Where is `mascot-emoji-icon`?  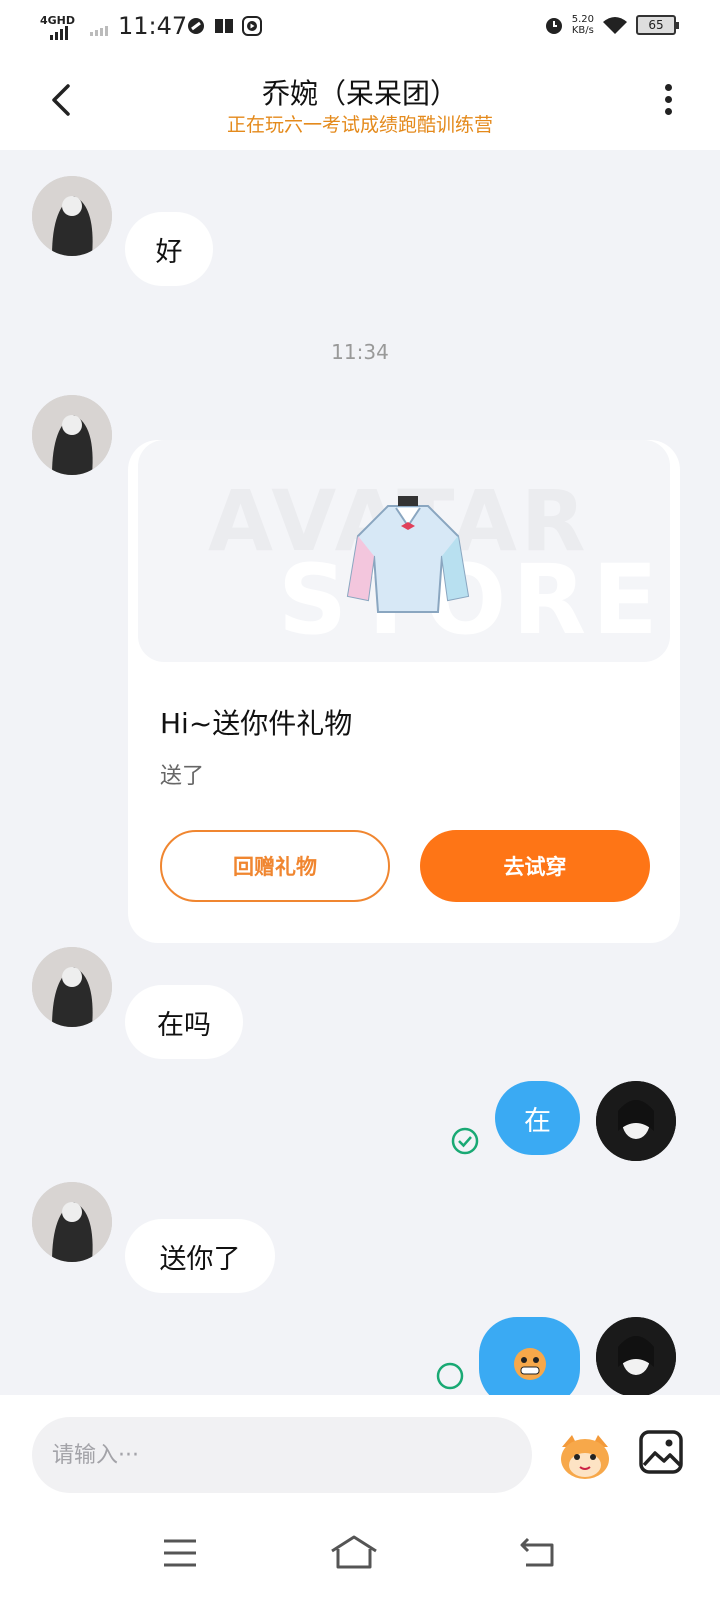
mascot-emoji-icon is located at coordinates (585, 1457).